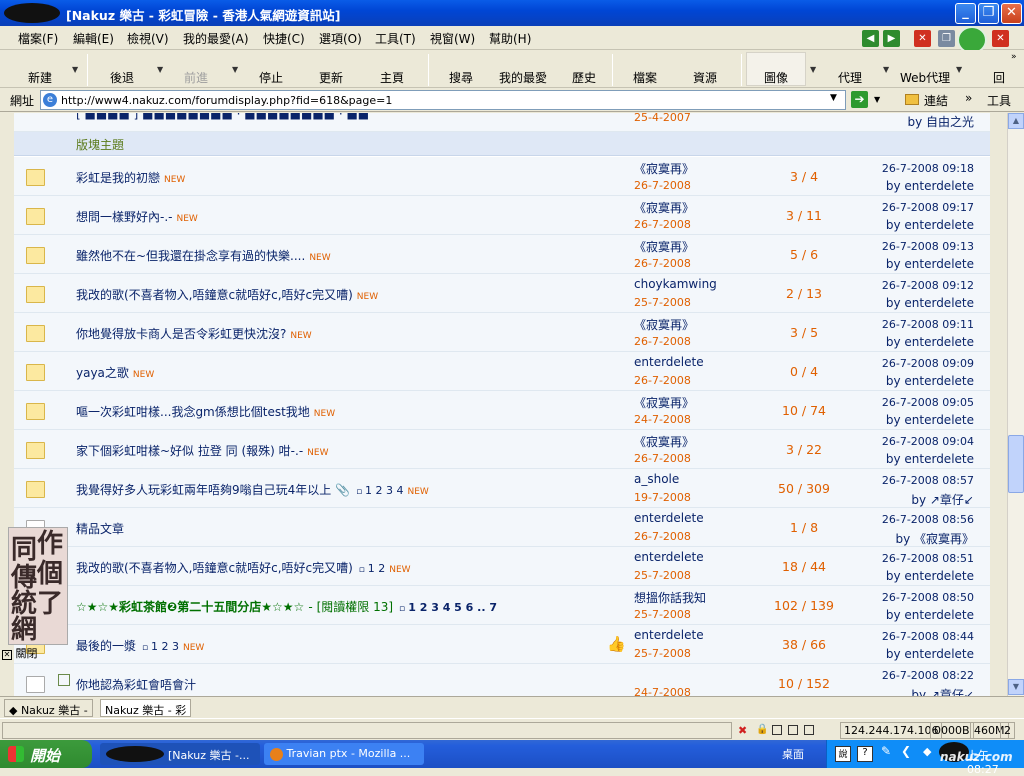 This screenshot has height=776, width=1024. What do you see at coordinates (100, 528) in the screenshot?
I see `thread-title-link: 精品文章` at bounding box center [100, 528].